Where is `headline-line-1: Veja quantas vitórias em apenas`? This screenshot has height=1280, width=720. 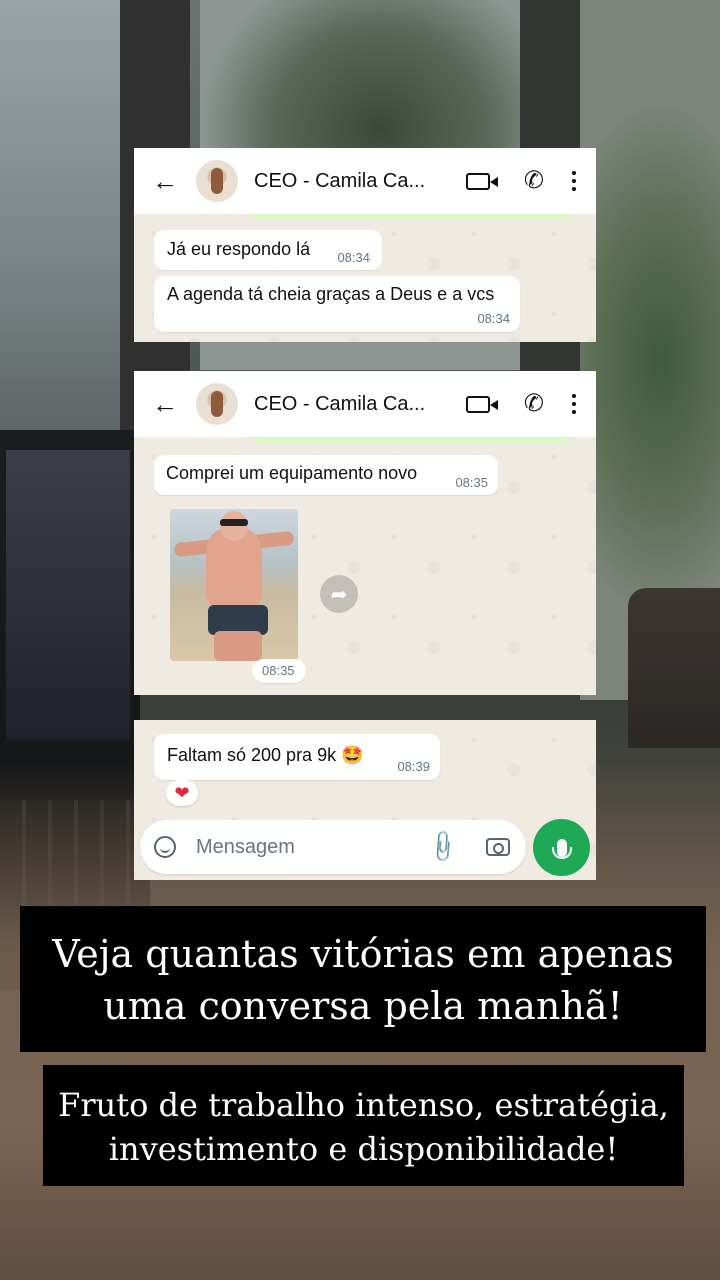
headline-line-1: Veja quantas vitórias em apenas is located at coordinates (363, 954).